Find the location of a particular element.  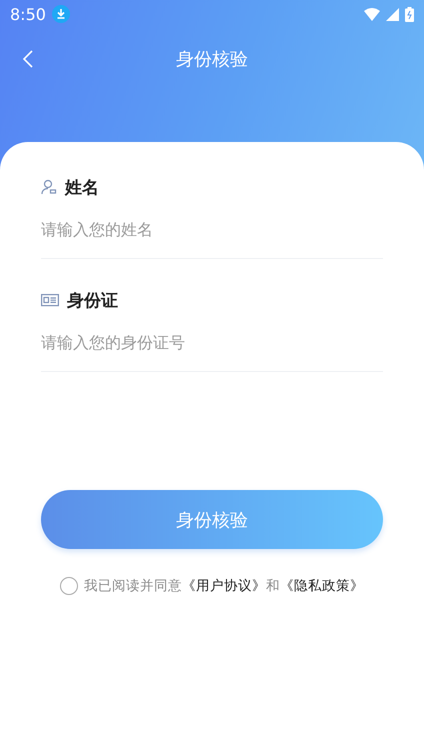

field-label: 身份证 is located at coordinates (92, 301).